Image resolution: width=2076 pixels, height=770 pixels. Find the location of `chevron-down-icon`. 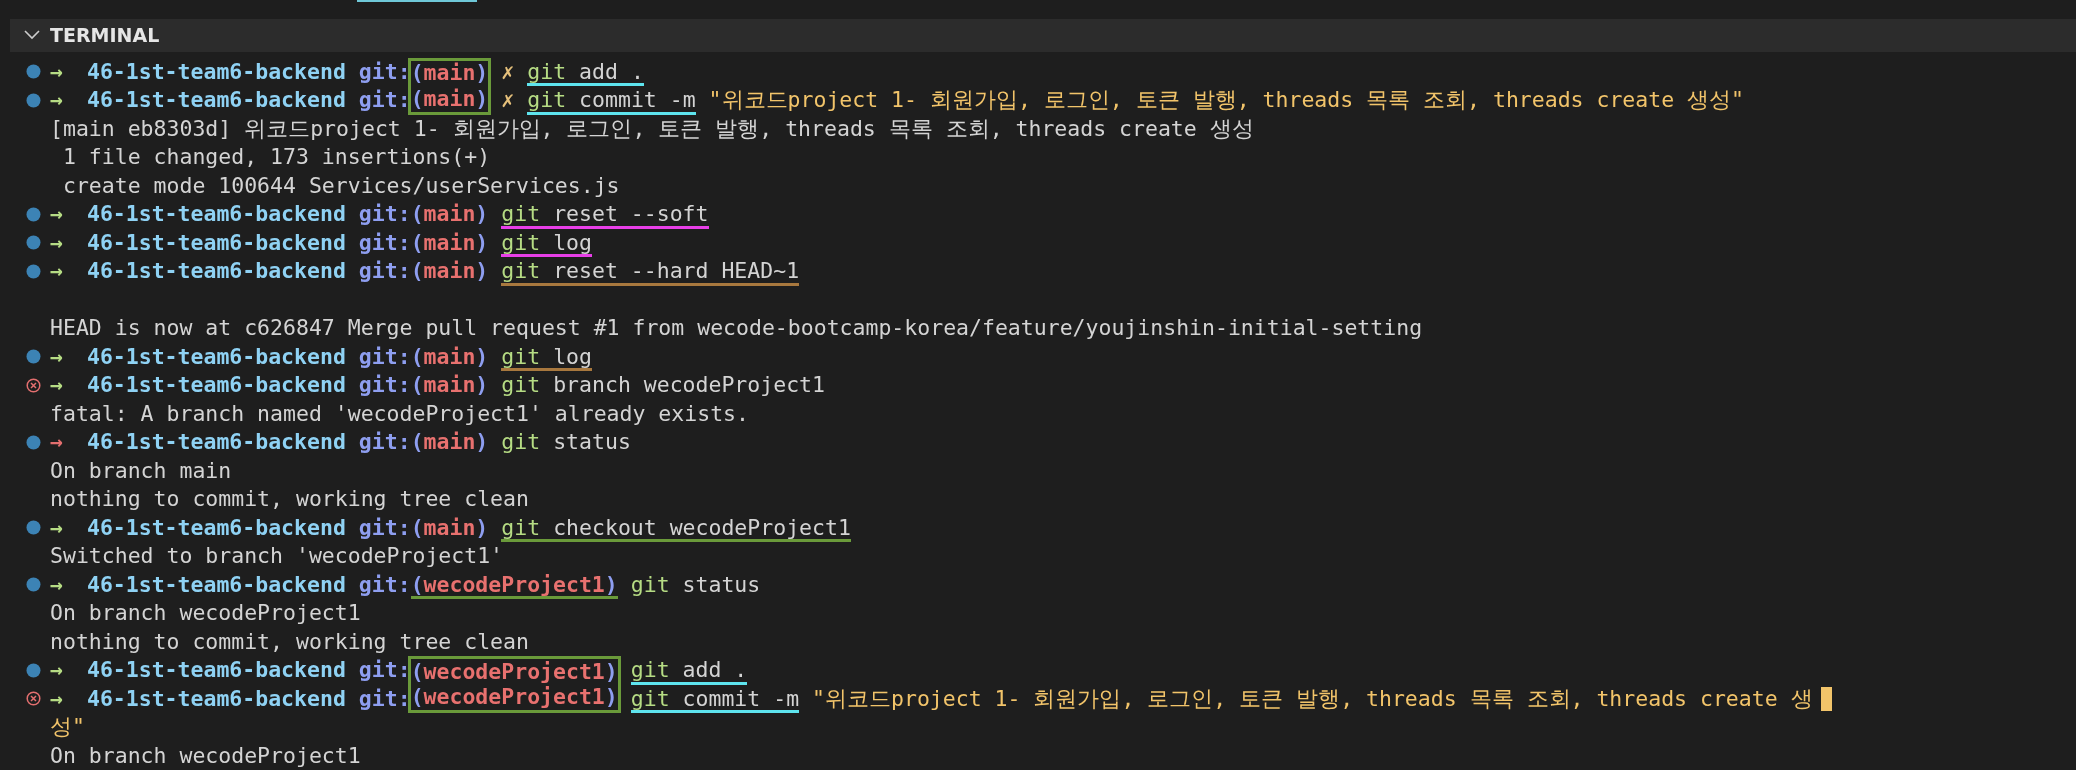

chevron-down-icon is located at coordinates (32, 35).